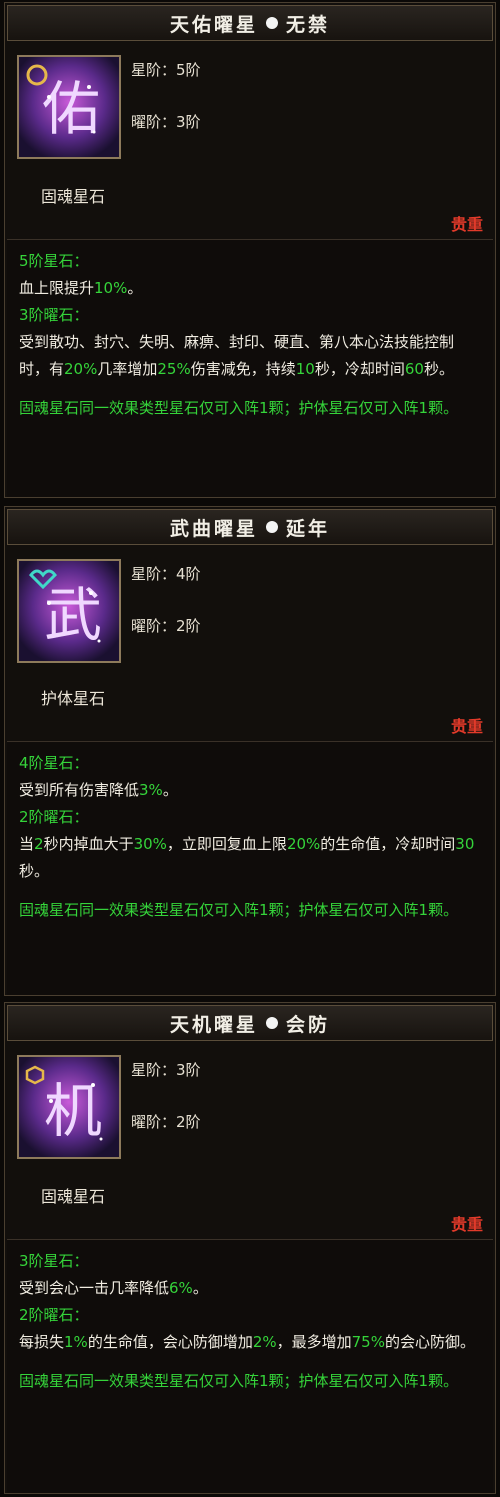 Image resolution: width=500 pixels, height=1497 pixels. What do you see at coordinates (98, 790) in the screenshot?
I see `star-effect: 受到所有伤害降低3%。` at bounding box center [98, 790].